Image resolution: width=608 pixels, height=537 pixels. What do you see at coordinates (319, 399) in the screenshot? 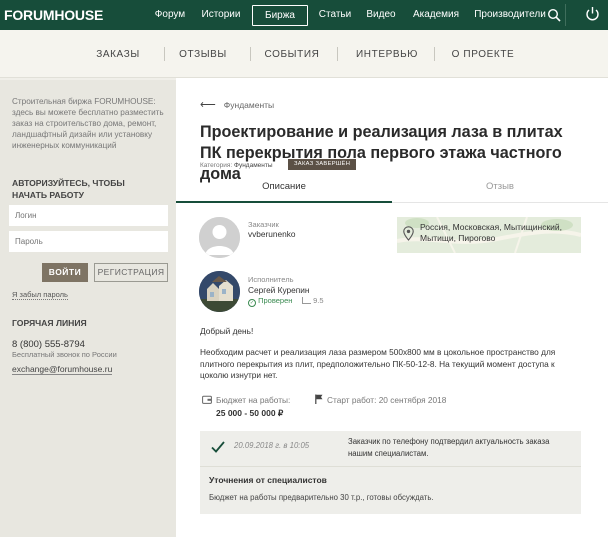
I see `flag-icon` at bounding box center [319, 399].